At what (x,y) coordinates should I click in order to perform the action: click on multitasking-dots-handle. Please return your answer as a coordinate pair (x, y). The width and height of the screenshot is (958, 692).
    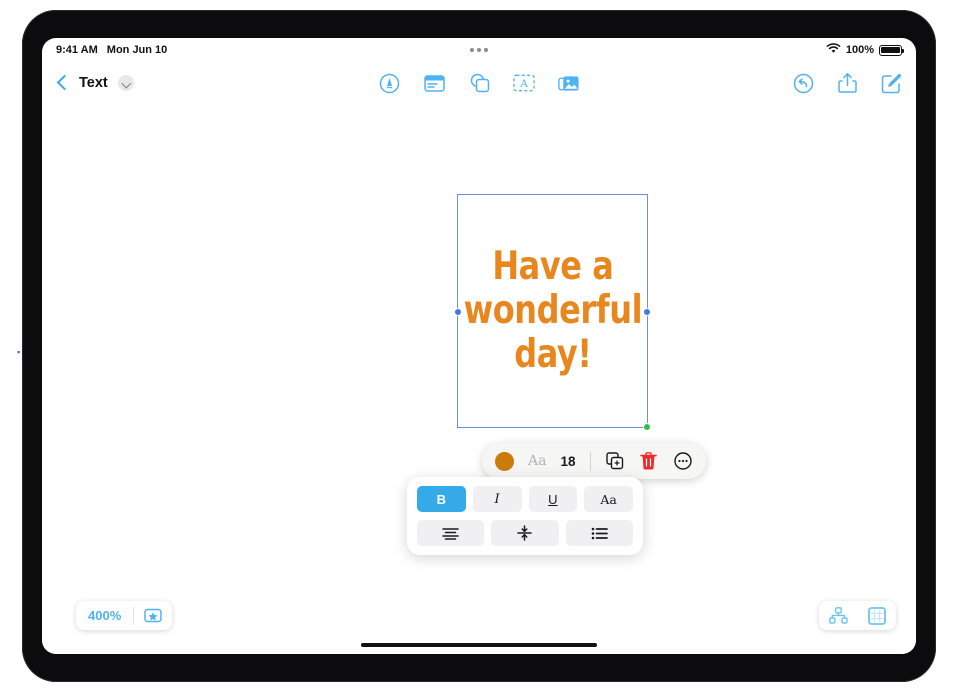
    Looking at the image, I should click on (479, 50).